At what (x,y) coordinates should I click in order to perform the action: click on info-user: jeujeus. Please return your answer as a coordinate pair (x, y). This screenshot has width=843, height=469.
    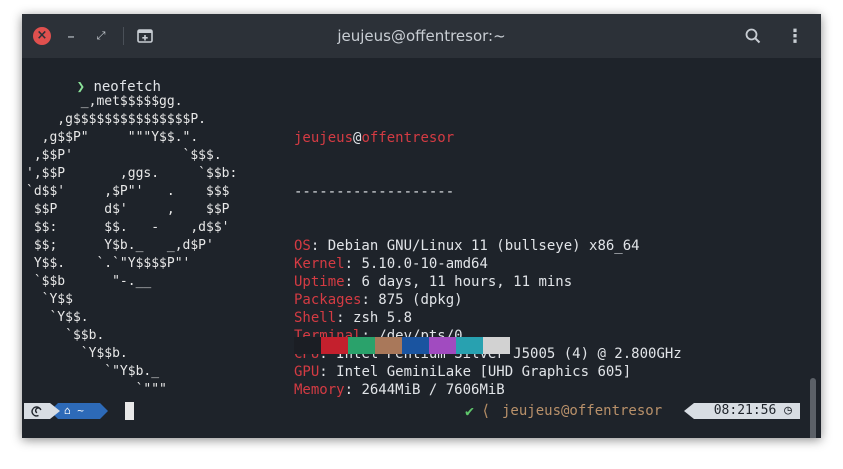
    Looking at the image, I should click on (324, 138).